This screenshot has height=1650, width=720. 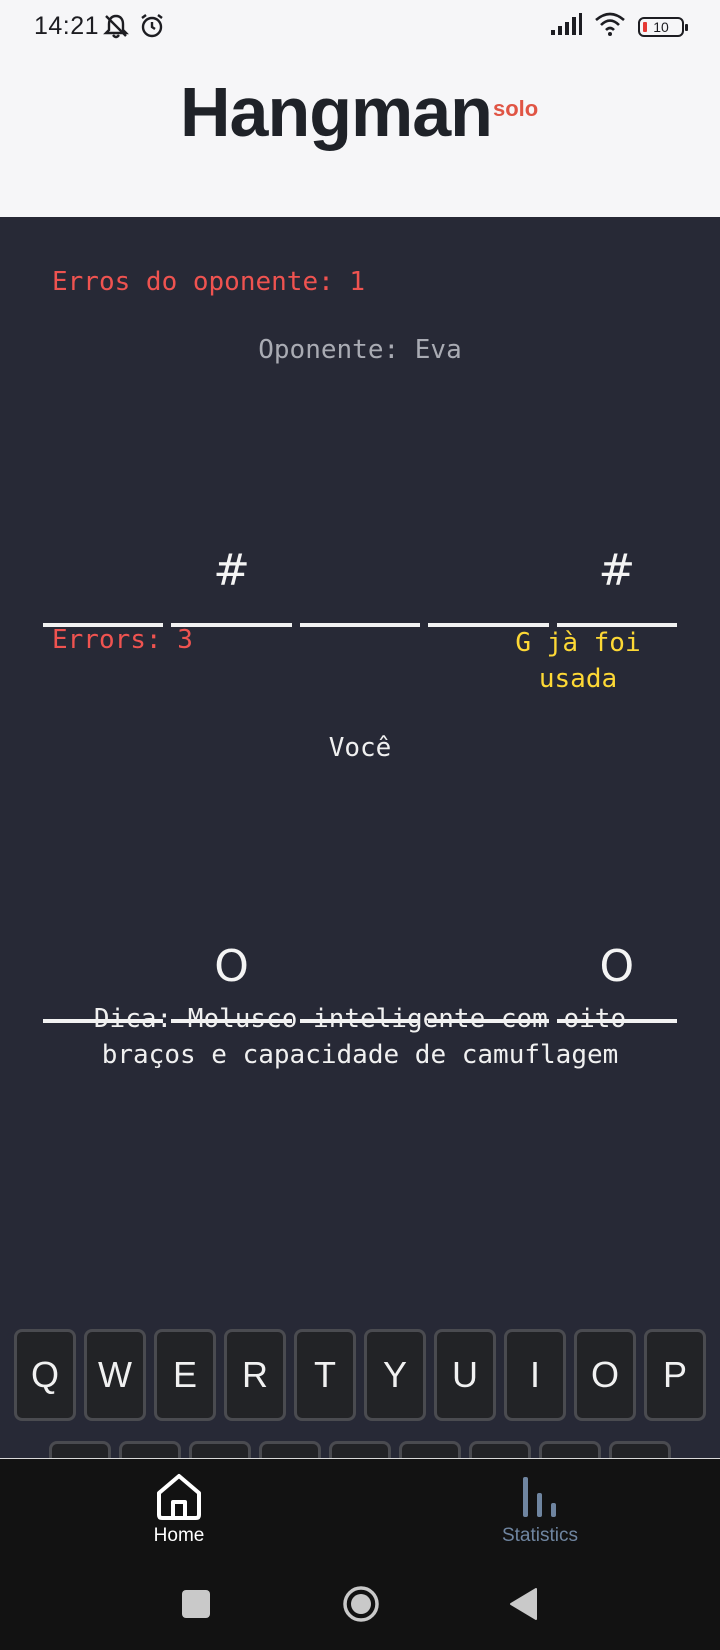 What do you see at coordinates (336, 112) in the screenshot?
I see `app-title: Hangman` at bounding box center [336, 112].